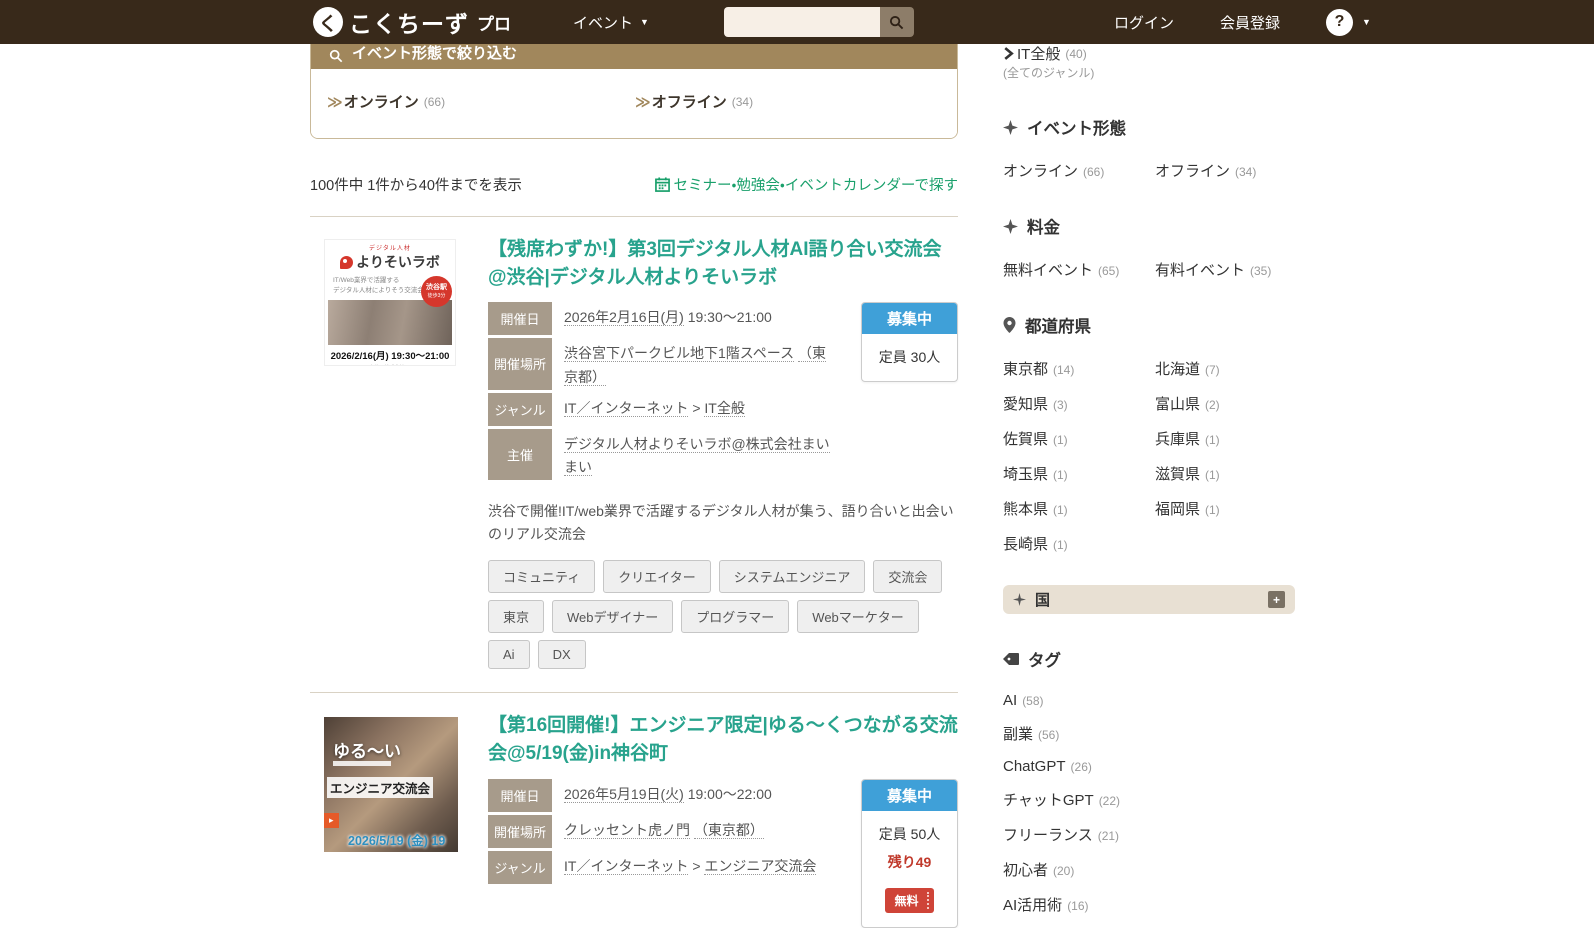 The height and width of the screenshot is (928, 1594). Describe the element at coordinates (390, 356) in the screenshot. I see `thumb-date: 2026/2/16(月) 19:30〜21:00` at that location.